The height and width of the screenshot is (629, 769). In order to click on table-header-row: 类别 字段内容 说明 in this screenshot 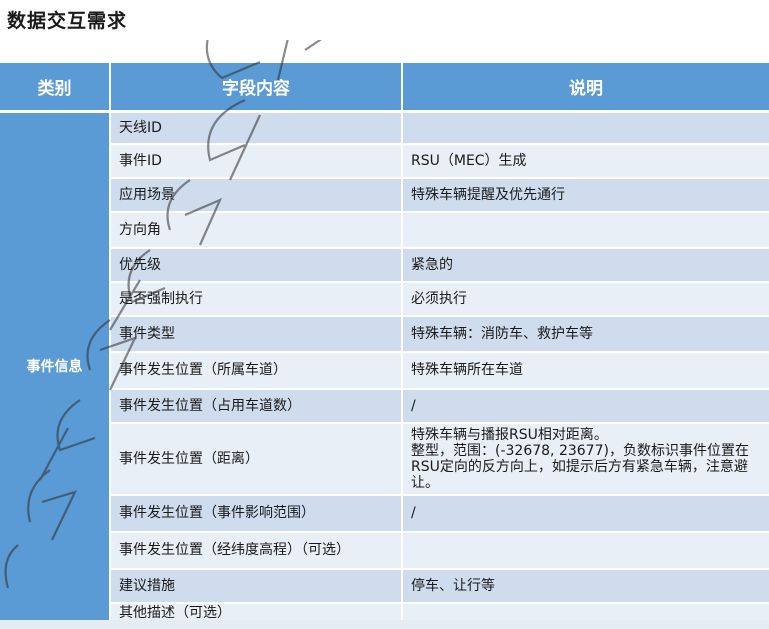, I will do `click(384, 88)`.